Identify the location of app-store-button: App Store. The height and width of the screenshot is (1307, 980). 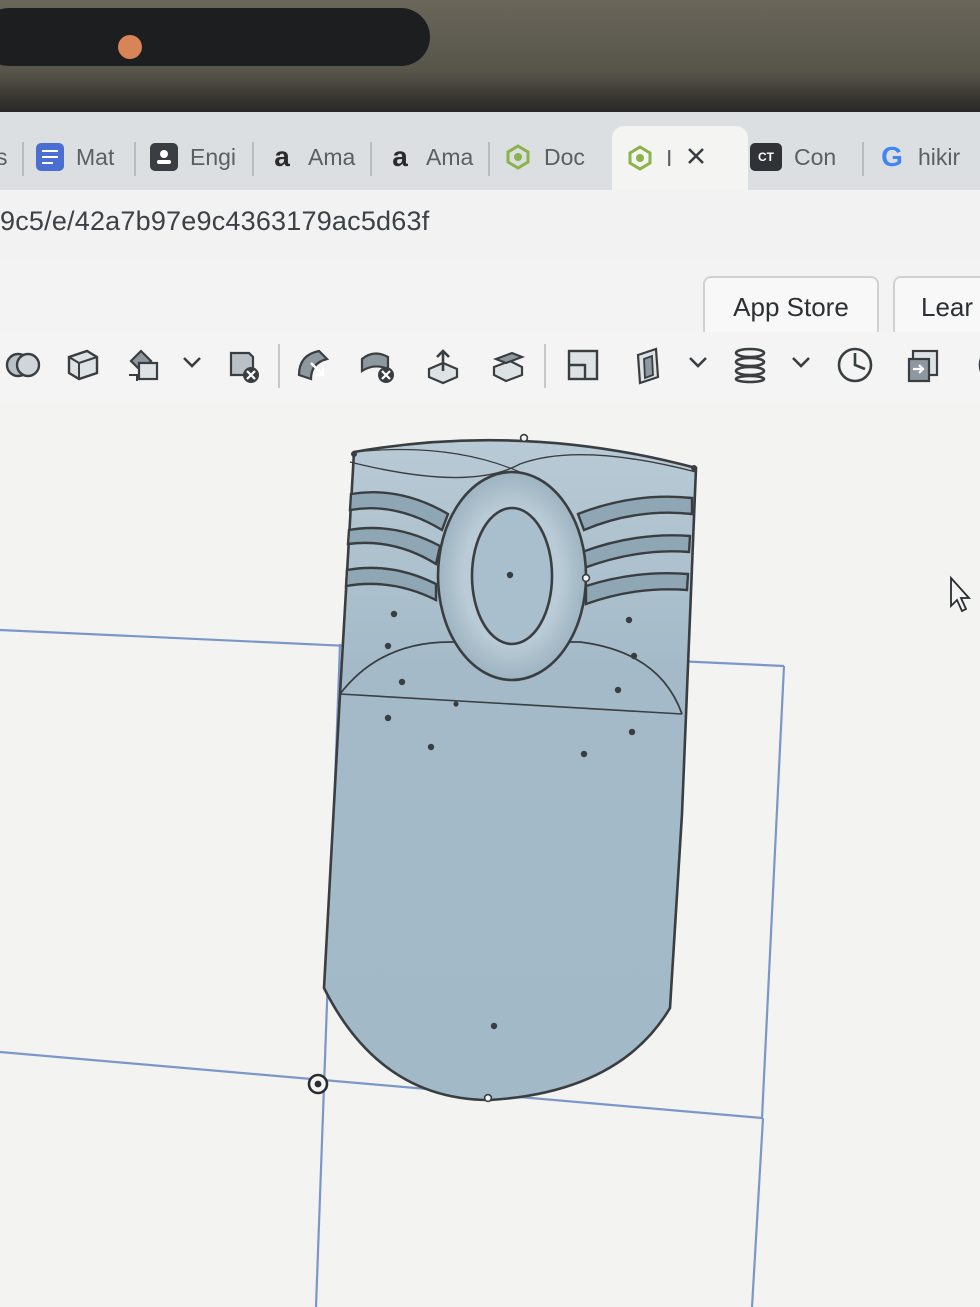
(791, 307).